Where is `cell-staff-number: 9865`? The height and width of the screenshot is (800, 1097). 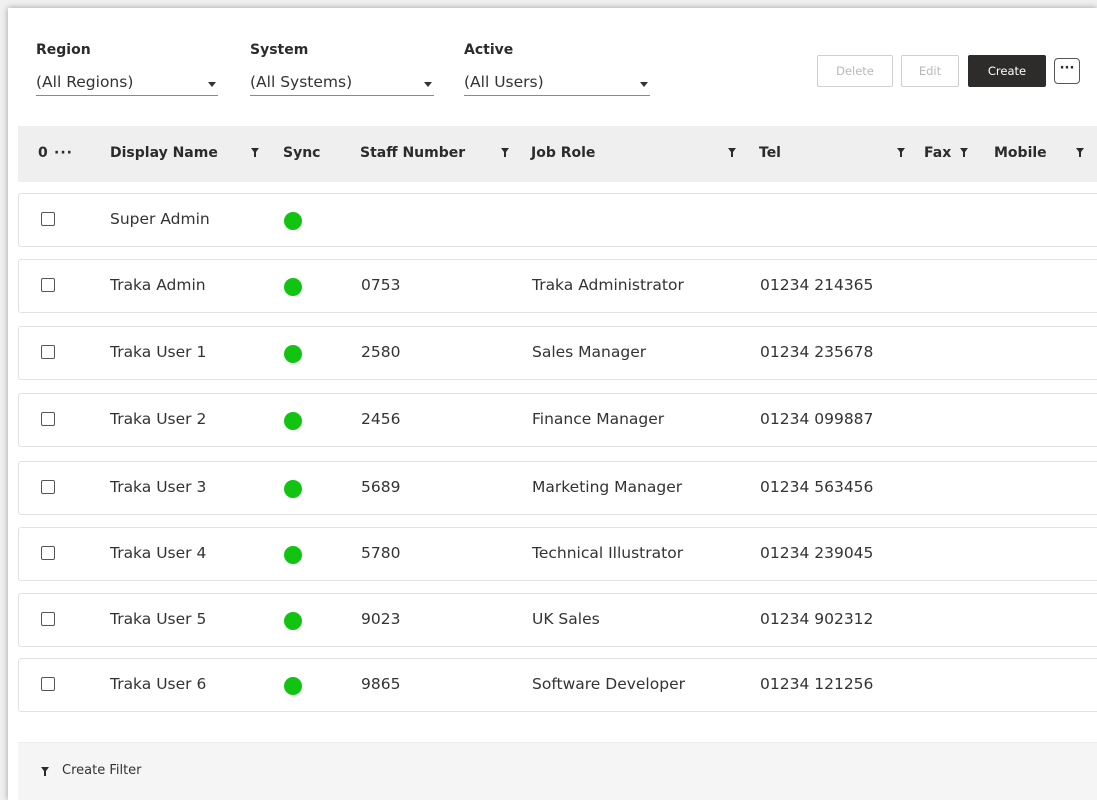
cell-staff-number: 9865 is located at coordinates (381, 684).